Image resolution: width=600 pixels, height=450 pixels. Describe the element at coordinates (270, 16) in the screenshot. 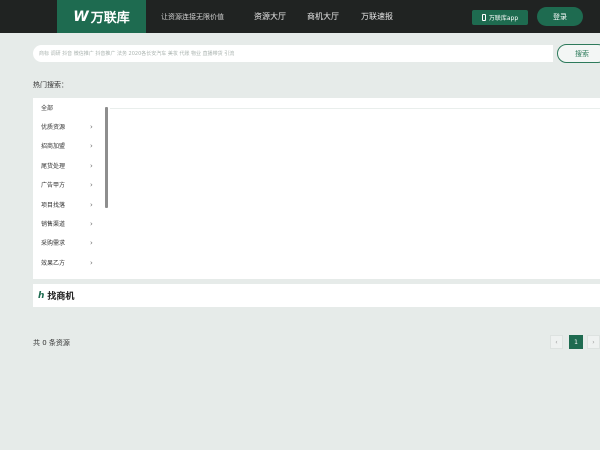

I see `nav-link-resource-hall: 资源大厅` at that location.